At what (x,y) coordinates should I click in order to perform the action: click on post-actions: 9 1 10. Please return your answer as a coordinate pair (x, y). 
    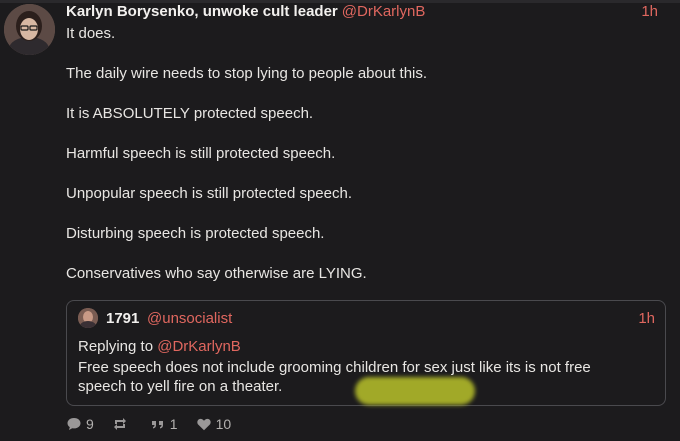
    Looking at the image, I should click on (157, 424).